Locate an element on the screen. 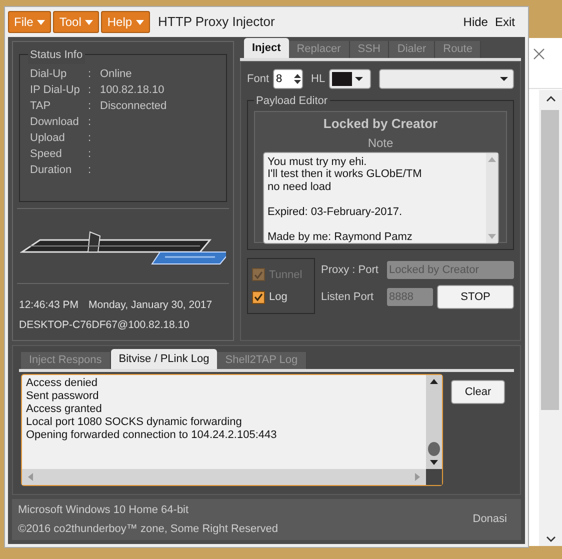 Image resolution: width=562 pixels, height=559 pixels. chevron-down-icon is located at coordinates (551, 539).